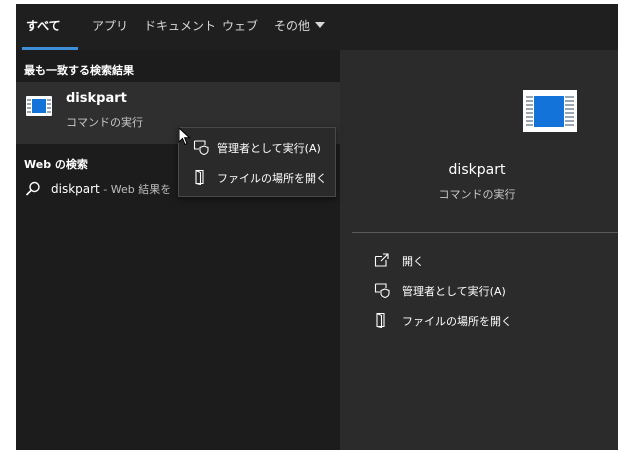  What do you see at coordinates (269, 148) in the screenshot?
I see `context-menu-run-as-admin-label: 管理者として実行(A)` at bounding box center [269, 148].